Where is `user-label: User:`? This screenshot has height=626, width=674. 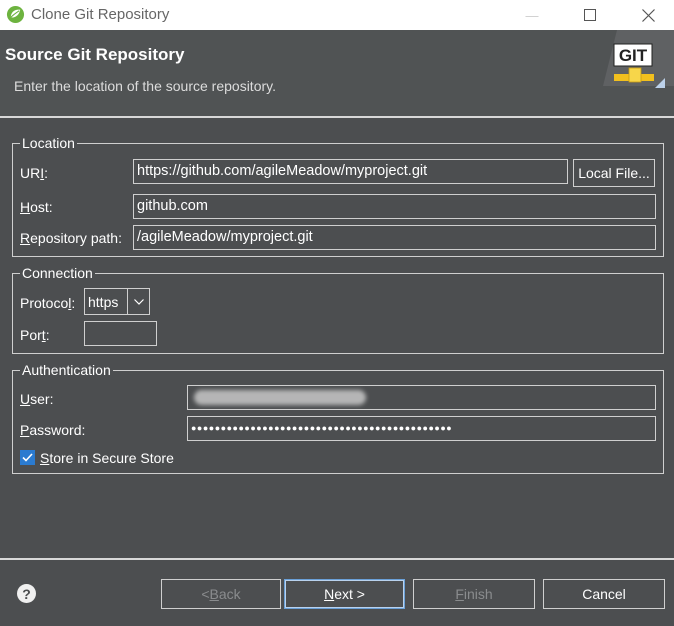
user-label: User: is located at coordinates (37, 399).